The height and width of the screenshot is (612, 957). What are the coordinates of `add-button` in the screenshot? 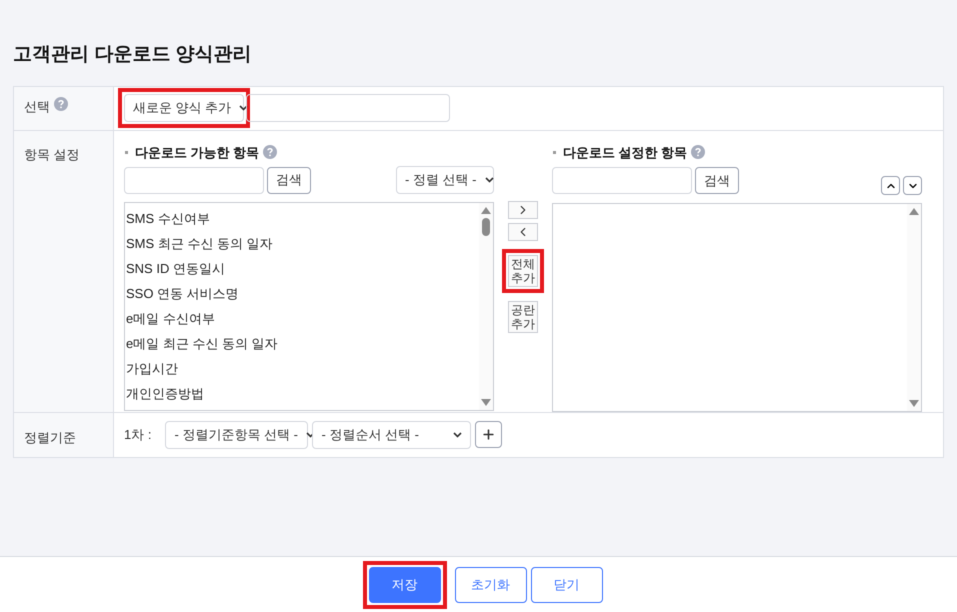 It's located at (488, 434).